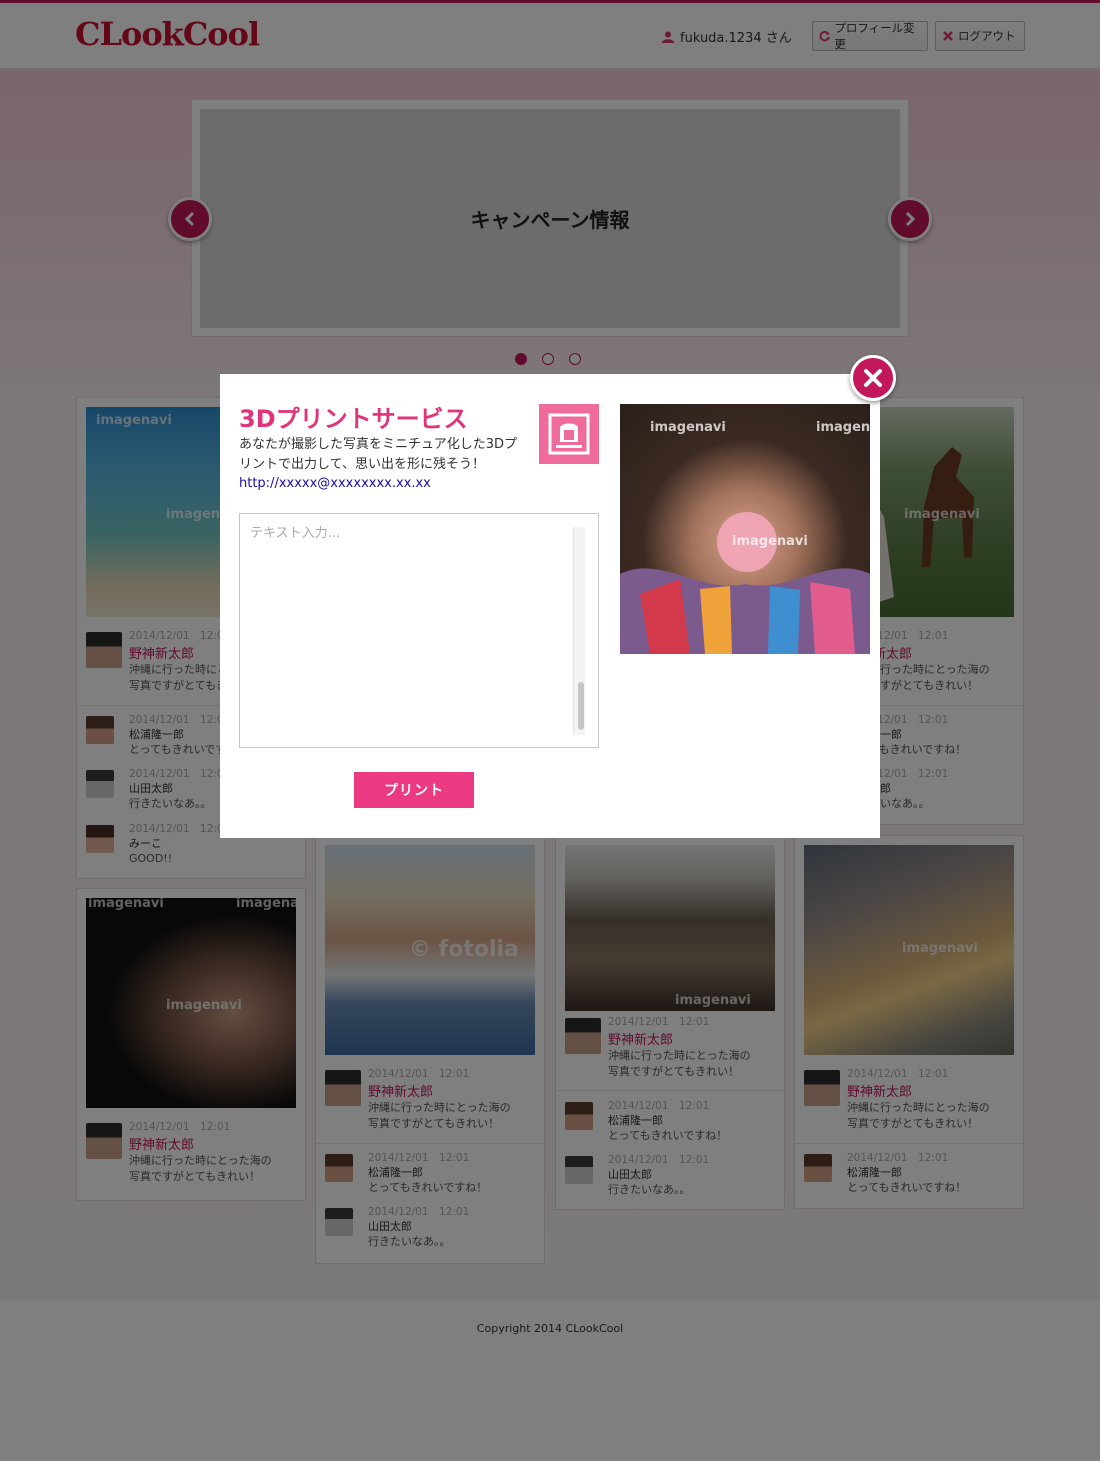 This screenshot has width=1100, height=1461. What do you see at coordinates (569, 434) in the screenshot?
I see `print-frame-icon` at bounding box center [569, 434].